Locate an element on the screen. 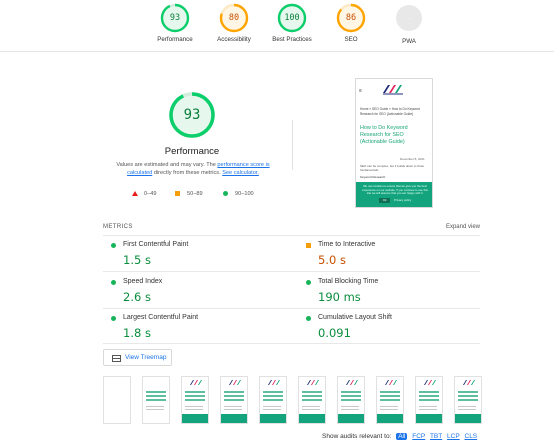 This screenshot has width=554, height=444. privacy-policy-link: Privacy policy is located at coordinates (403, 199).